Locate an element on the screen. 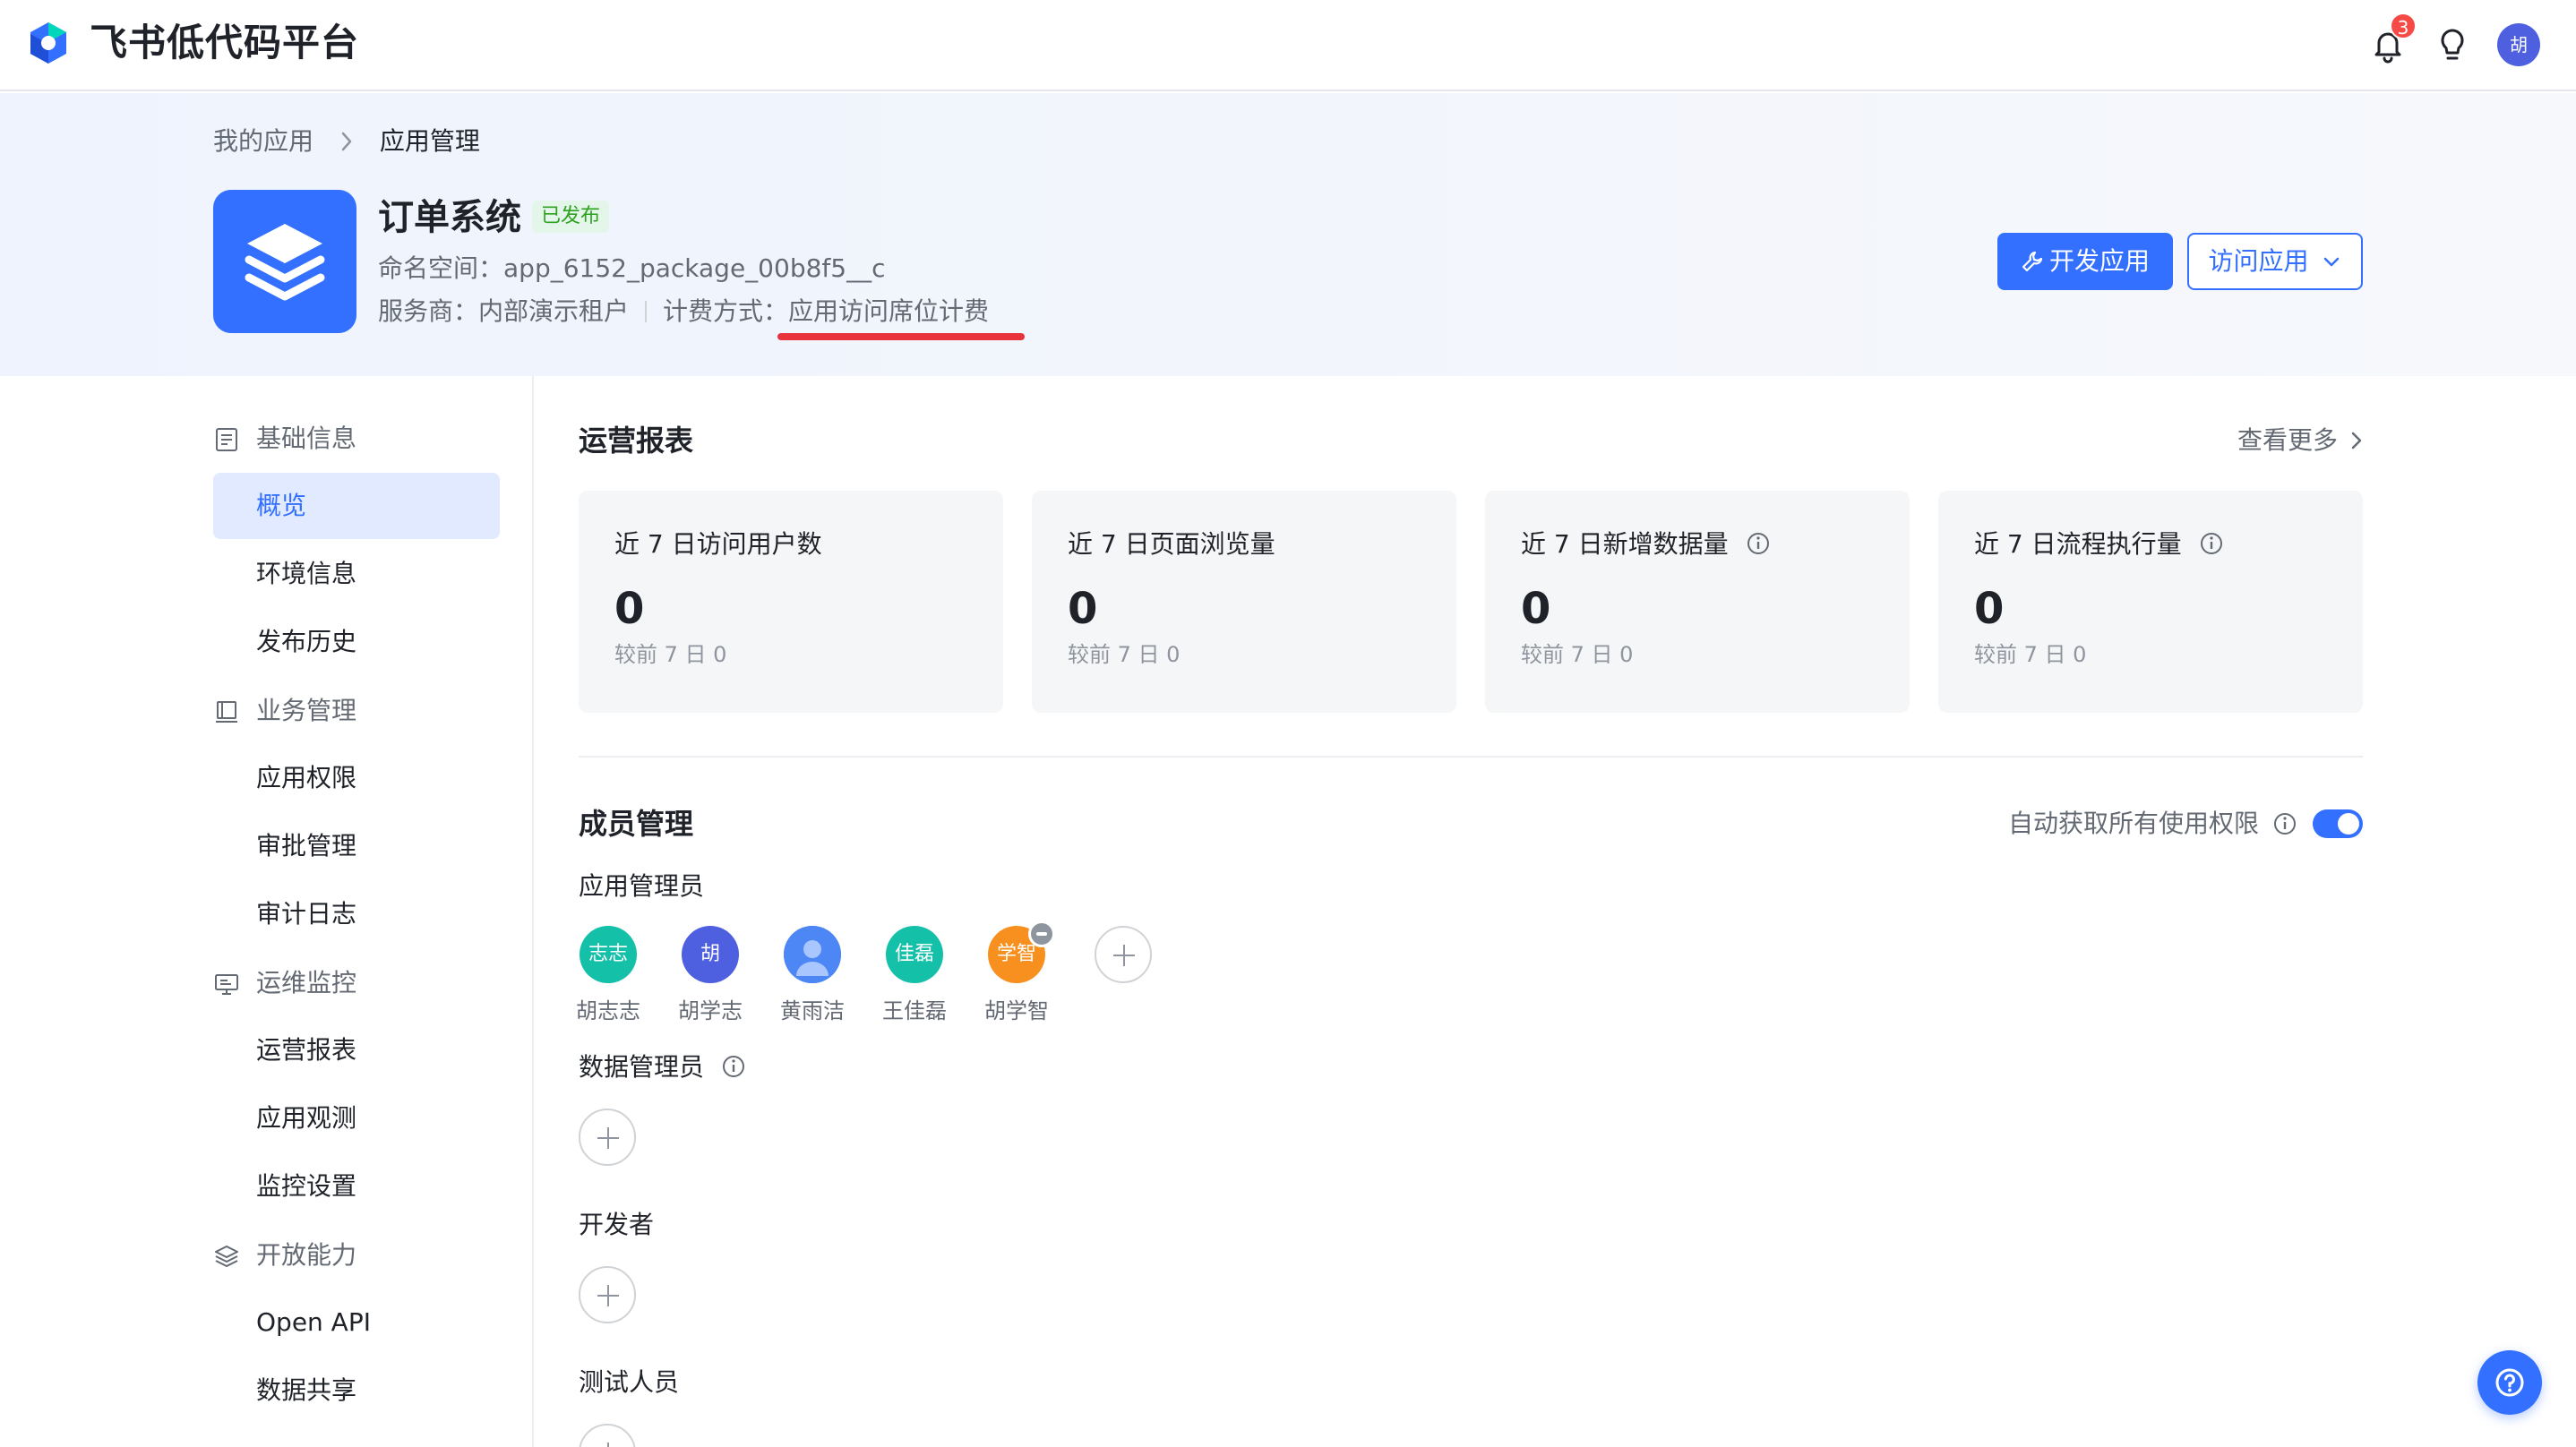  report-section-title: 运营报表 is located at coordinates (636, 441).